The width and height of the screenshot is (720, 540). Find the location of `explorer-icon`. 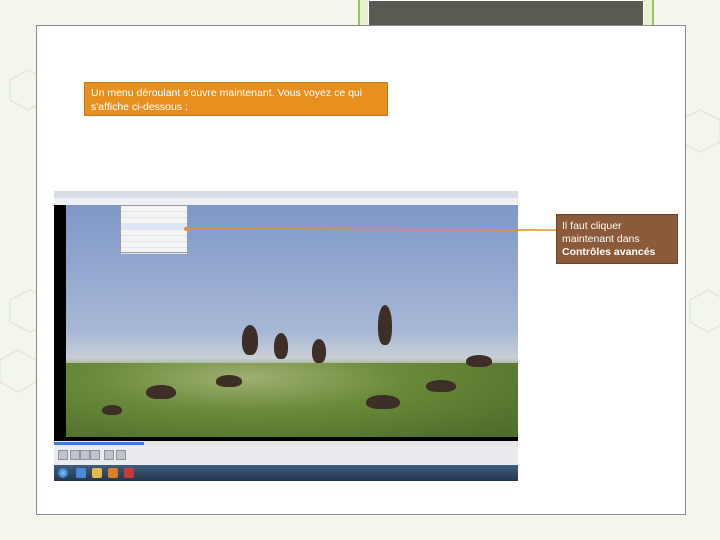

explorer-icon is located at coordinates (97, 473).